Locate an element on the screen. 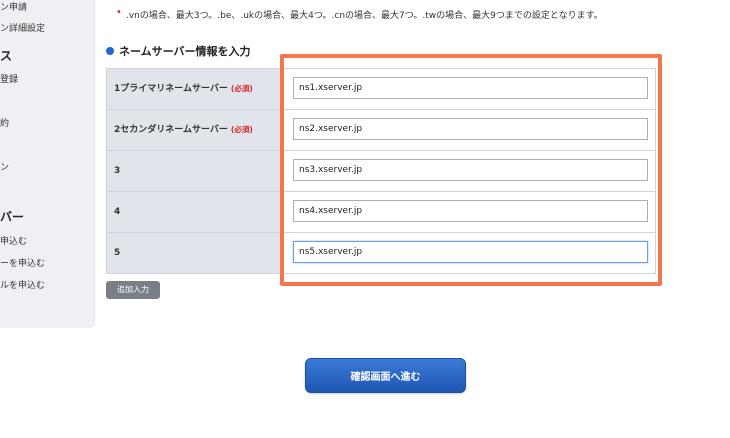 This screenshot has height=438, width=730. sidebar-heading-service: ス is located at coordinates (6, 56).